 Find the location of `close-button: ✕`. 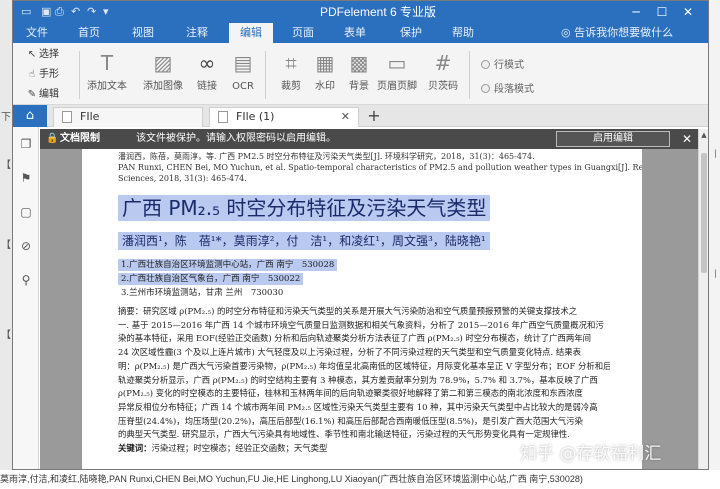

close-button: ✕ is located at coordinates (688, 12).